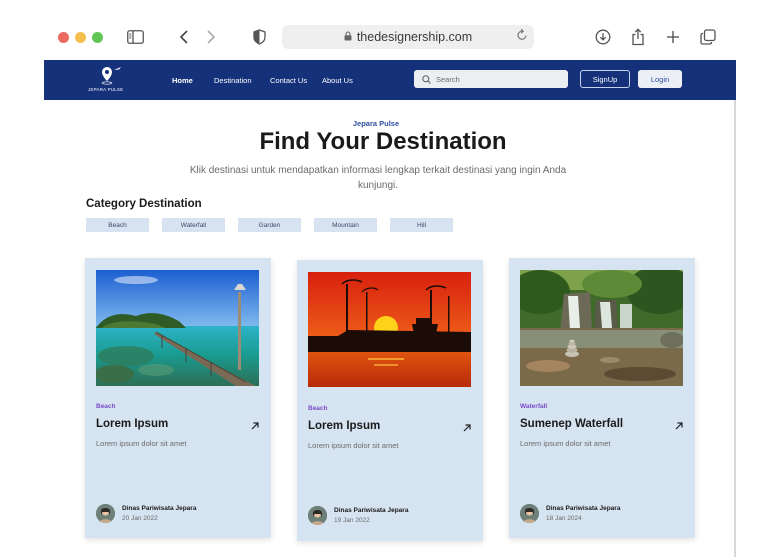 This screenshot has height=557, width=780. Describe the element at coordinates (601, 328) in the screenshot. I see `waterfall-image` at that location.